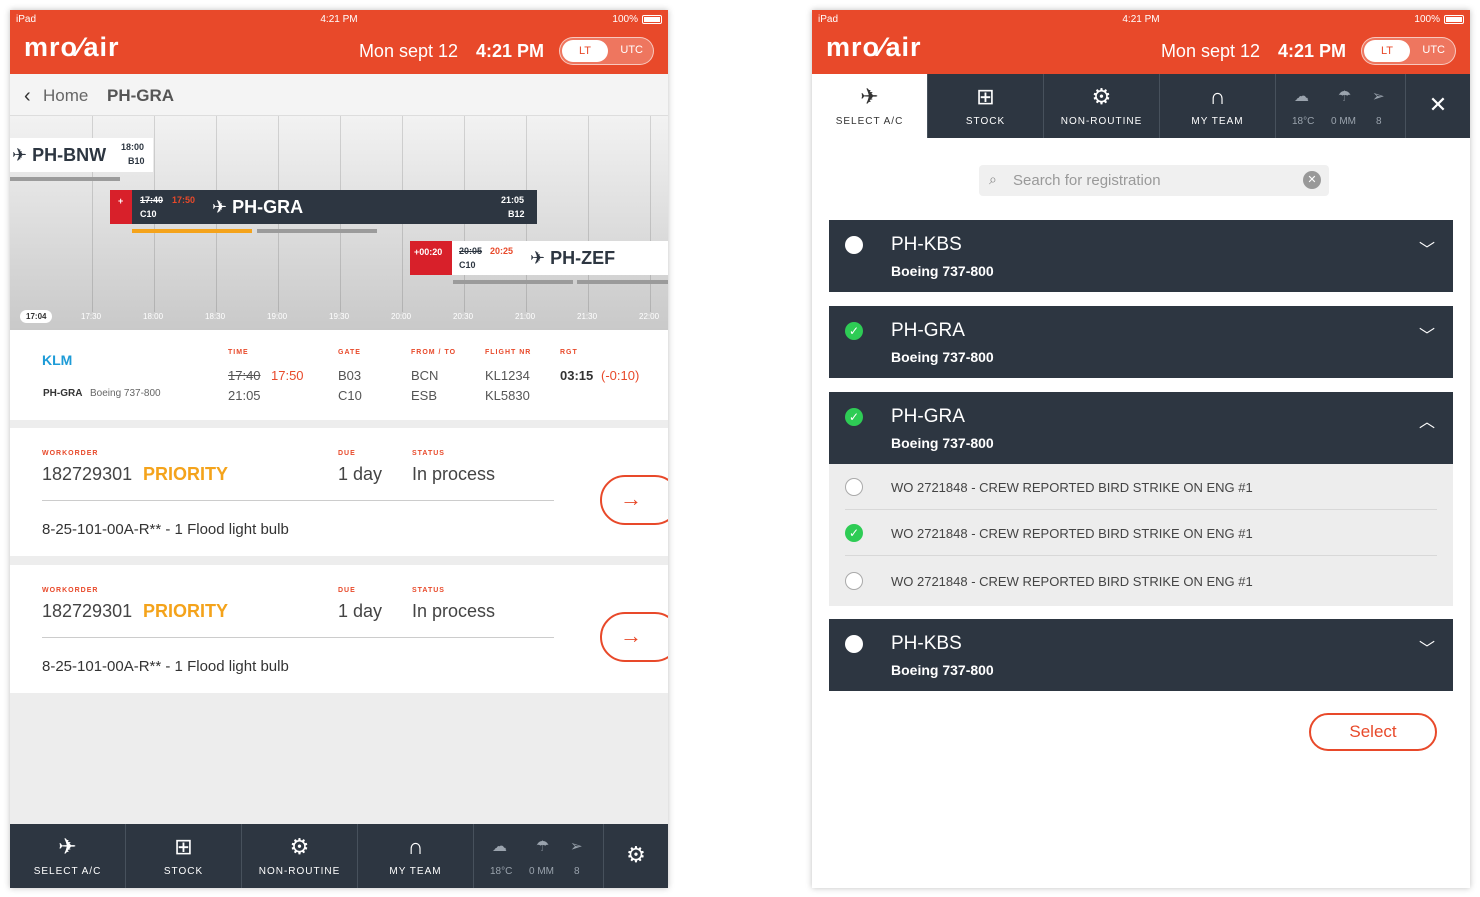 The image size is (1480, 897). Describe the element at coordinates (1301, 96) in the screenshot. I see `storm-icon: ☁` at that location.